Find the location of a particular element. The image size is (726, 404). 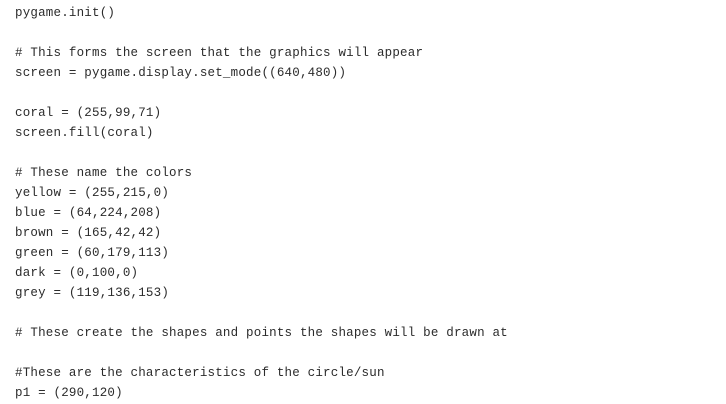

code-line: blue = (64,224,208) is located at coordinates (88, 213).